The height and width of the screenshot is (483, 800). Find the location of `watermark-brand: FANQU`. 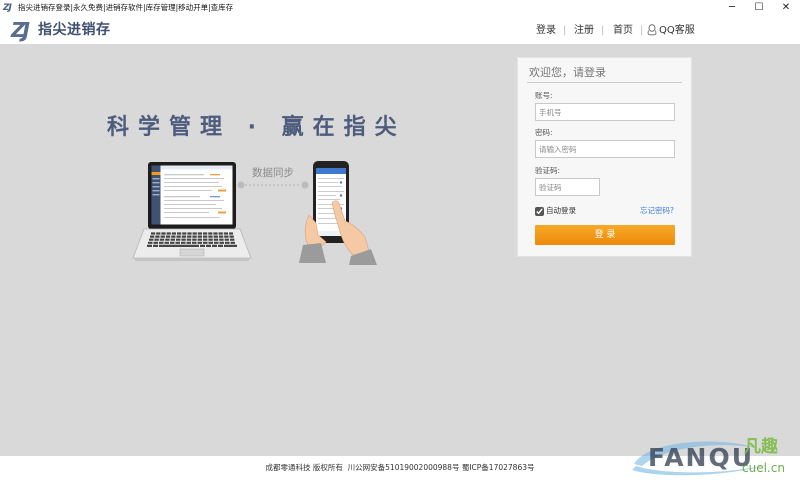

watermark-brand: FANQU is located at coordinates (701, 457).